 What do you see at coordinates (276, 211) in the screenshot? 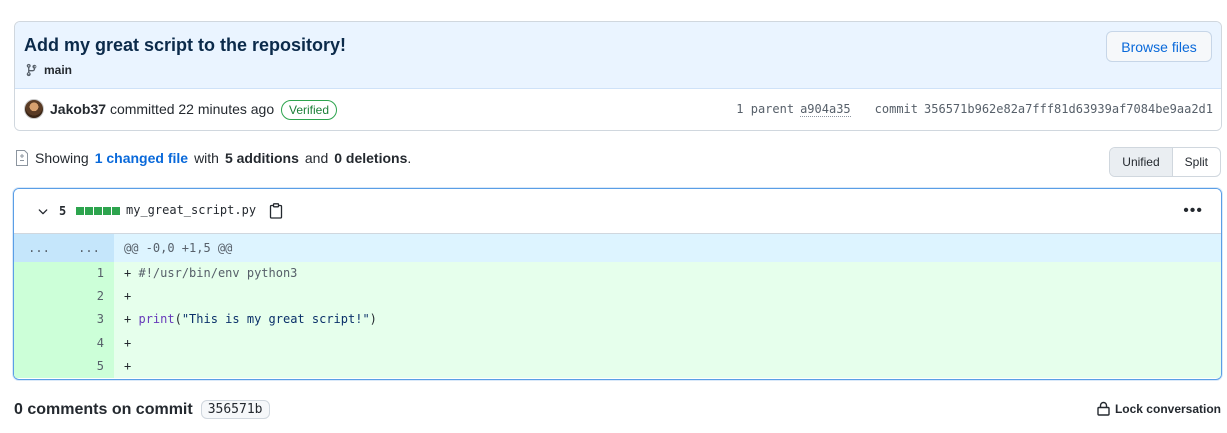
I see `copy-icon` at bounding box center [276, 211].